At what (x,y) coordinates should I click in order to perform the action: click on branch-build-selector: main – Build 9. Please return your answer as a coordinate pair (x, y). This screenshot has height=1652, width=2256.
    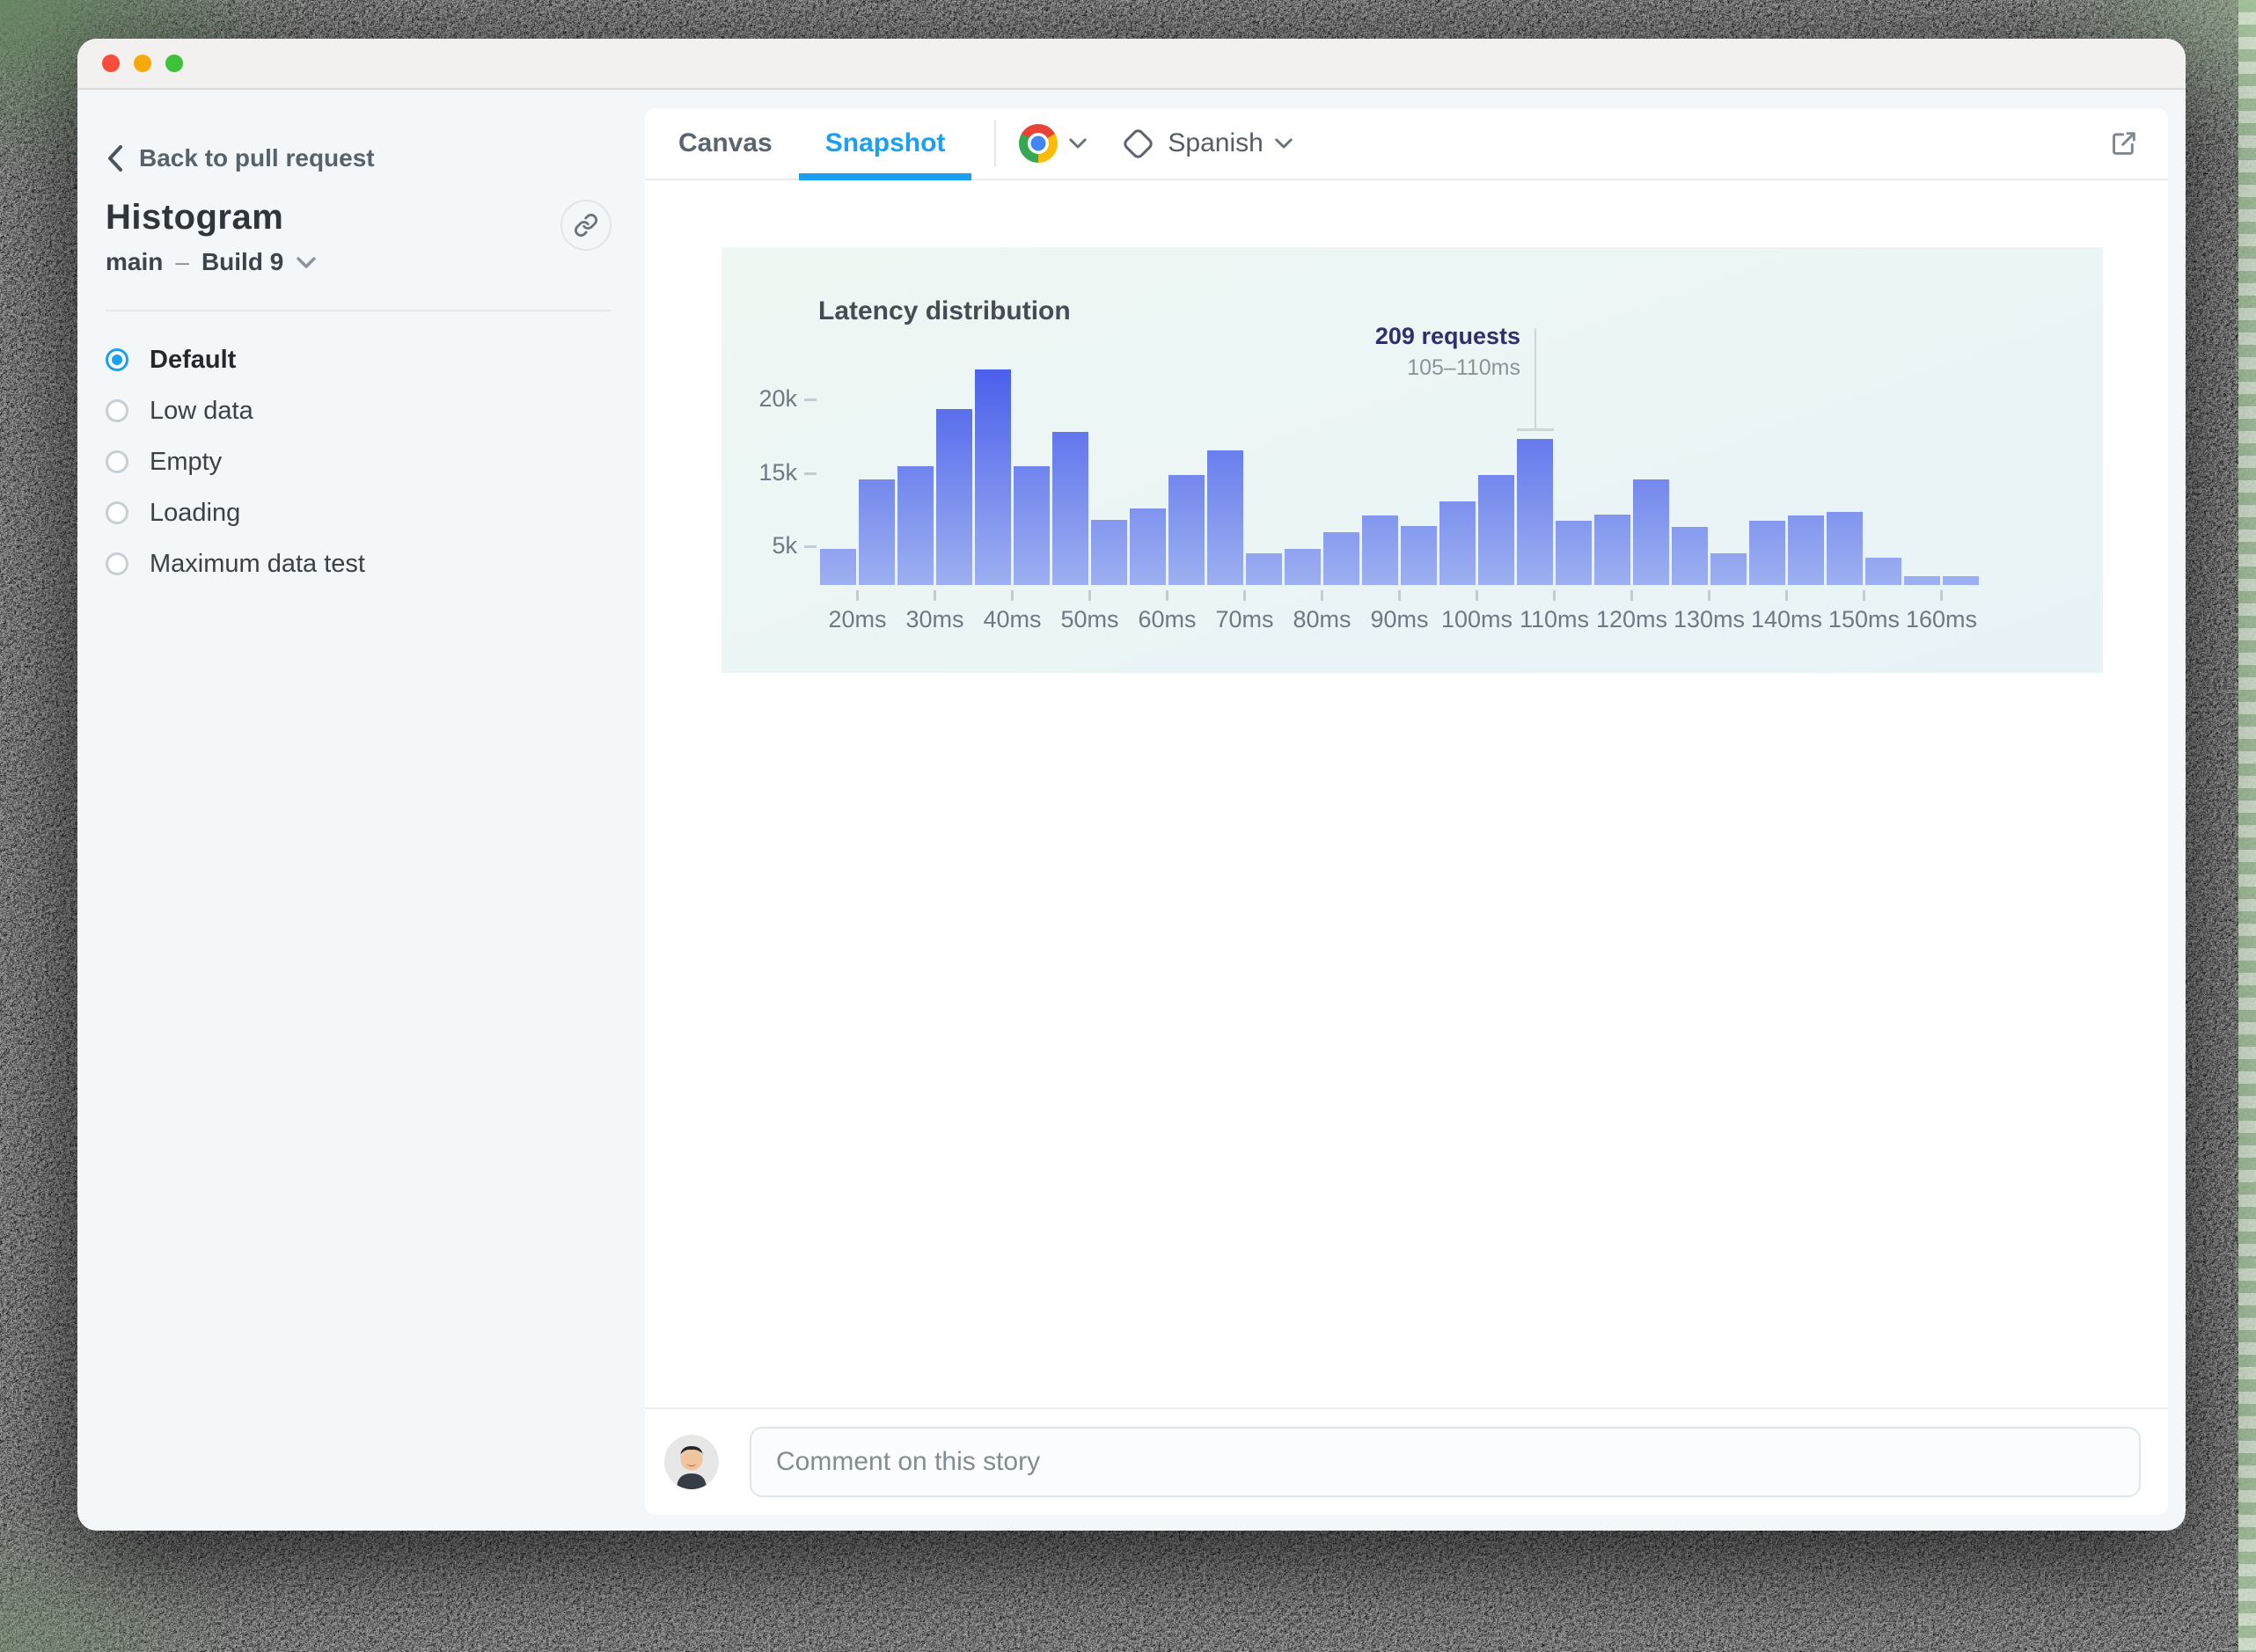
    Looking at the image, I should click on (376, 262).